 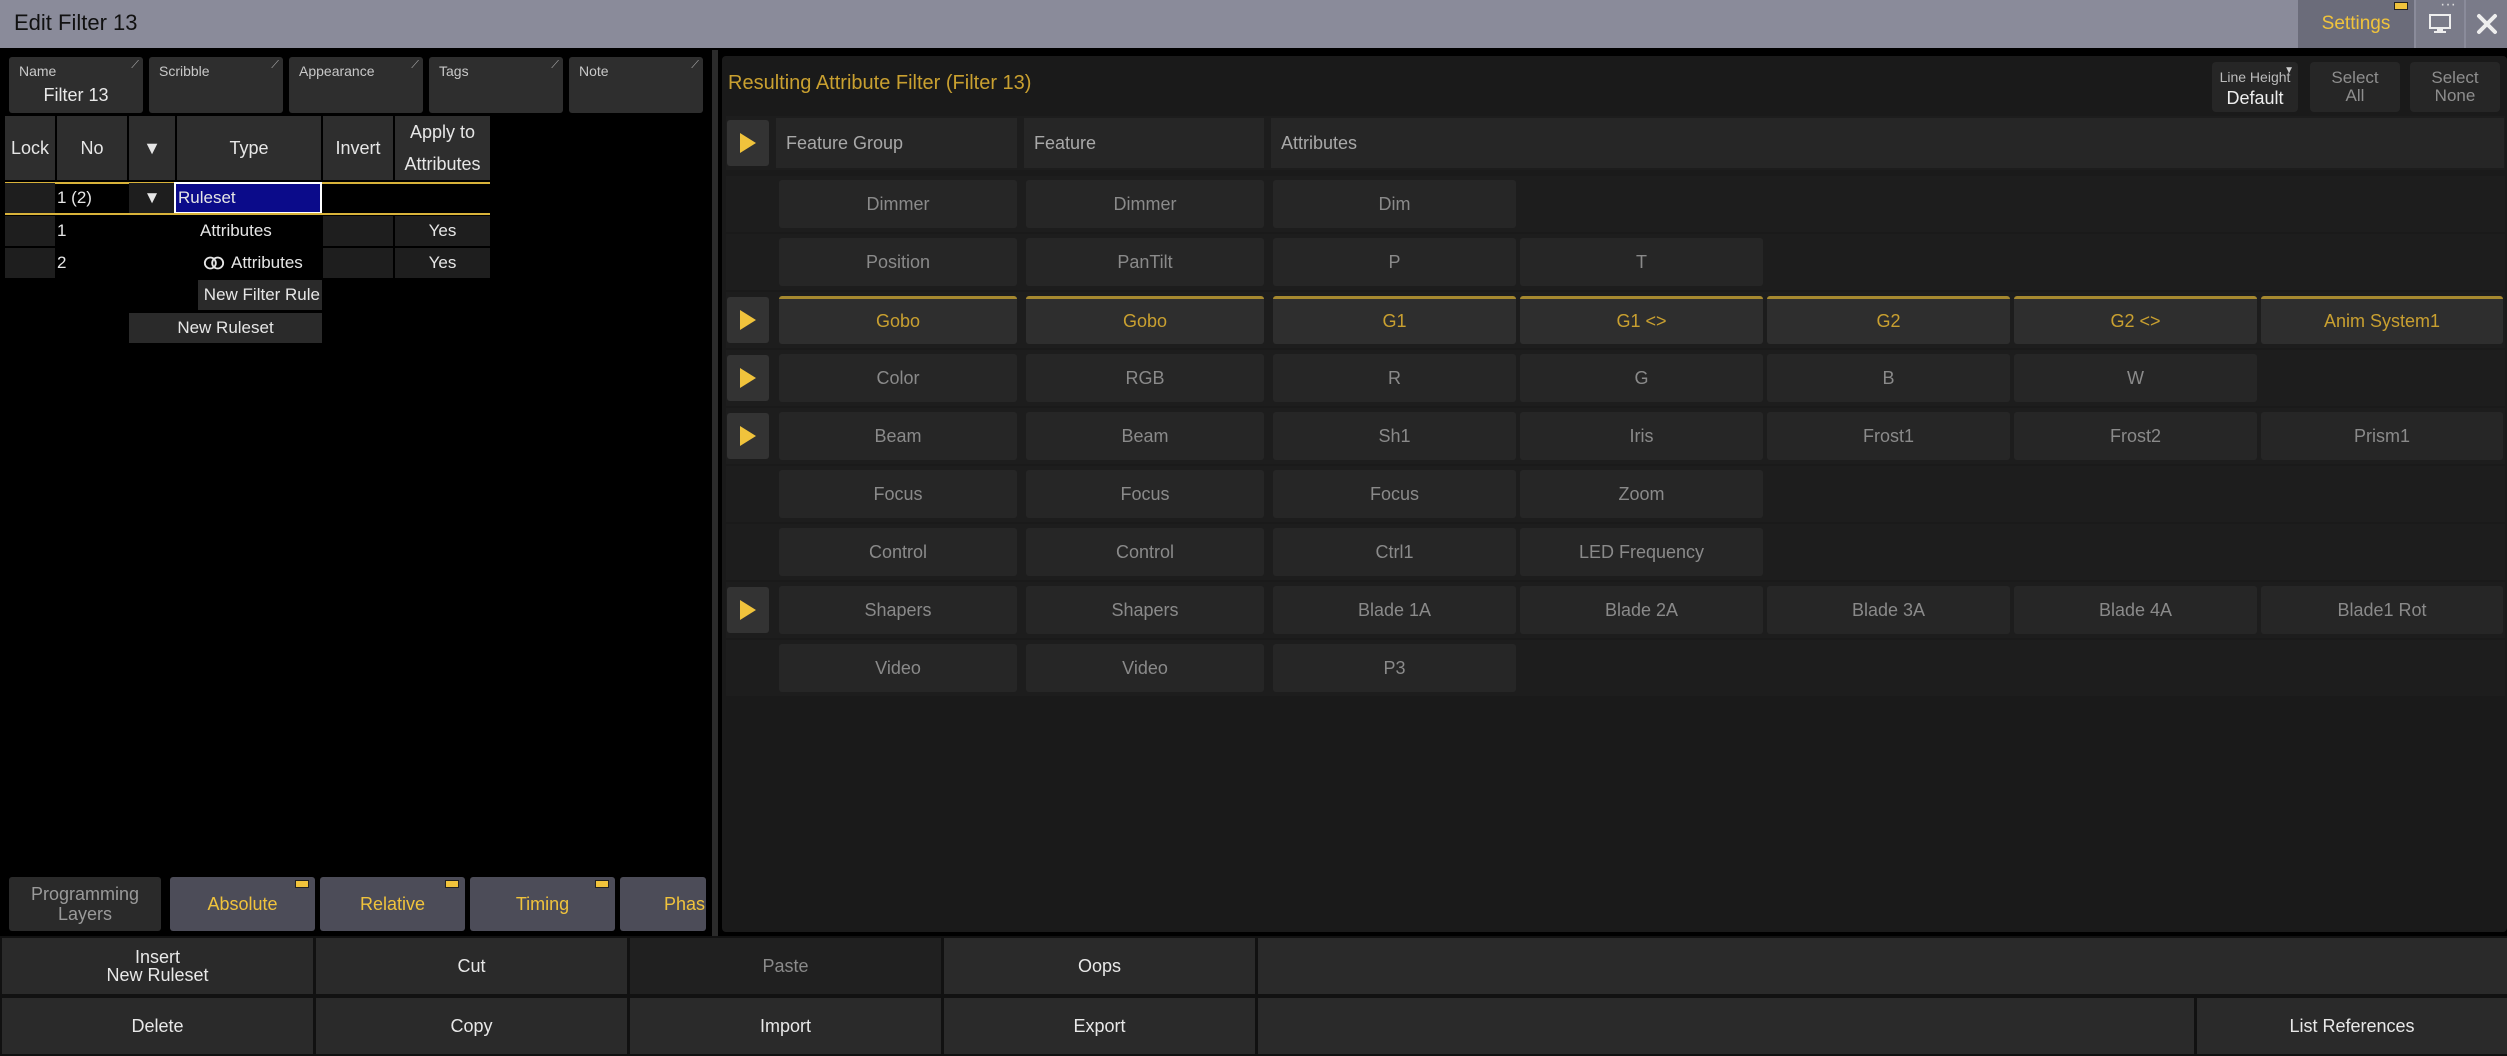 What do you see at coordinates (1888, 378) in the screenshot?
I see `attribute-cell: B` at bounding box center [1888, 378].